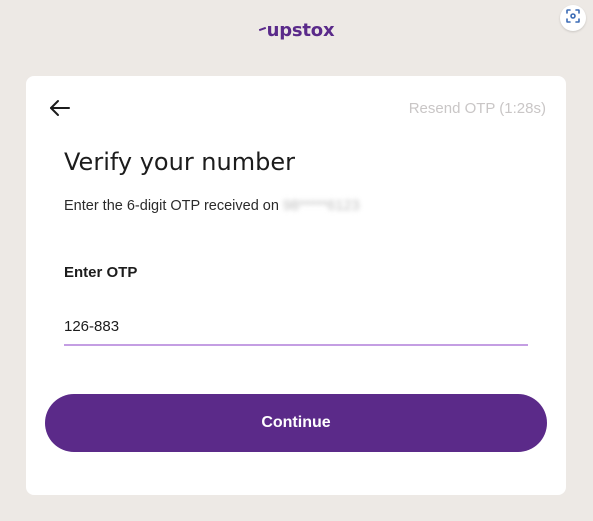 This screenshot has width=593, height=521. What do you see at coordinates (171, 206) in the screenshot?
I see `instruction-text: Enter the 6-digit OTP received on` at bounding box center [171, 206].